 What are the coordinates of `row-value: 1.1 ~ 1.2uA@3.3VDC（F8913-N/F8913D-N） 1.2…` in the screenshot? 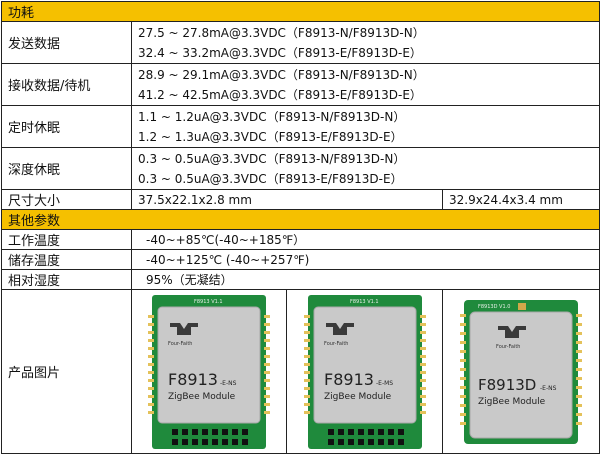 It's located at (365, 126).